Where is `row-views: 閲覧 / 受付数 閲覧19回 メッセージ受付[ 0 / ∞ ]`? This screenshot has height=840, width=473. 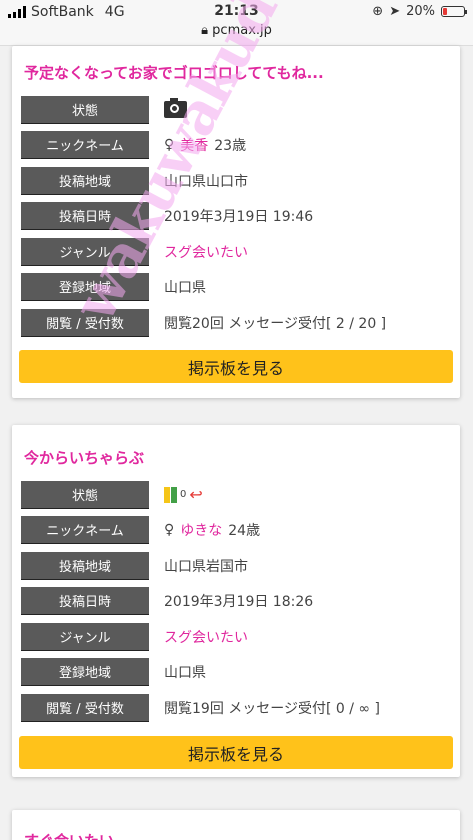 row-views: 閲覧 / 受付数 閲覧19回 メッセージ受付[ 0 / ∞ ] is located at coordinates (236, 707).